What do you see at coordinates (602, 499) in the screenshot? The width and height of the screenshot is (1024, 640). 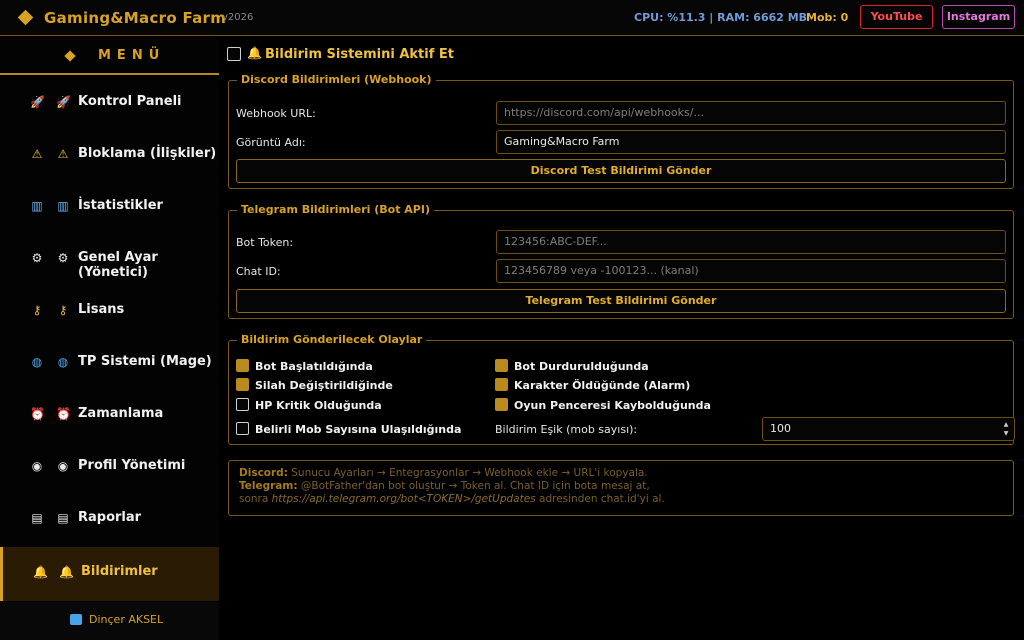 I see `info-line3-suffix: adresinden chat.id'yi al.` at bounding box center [602, 499].